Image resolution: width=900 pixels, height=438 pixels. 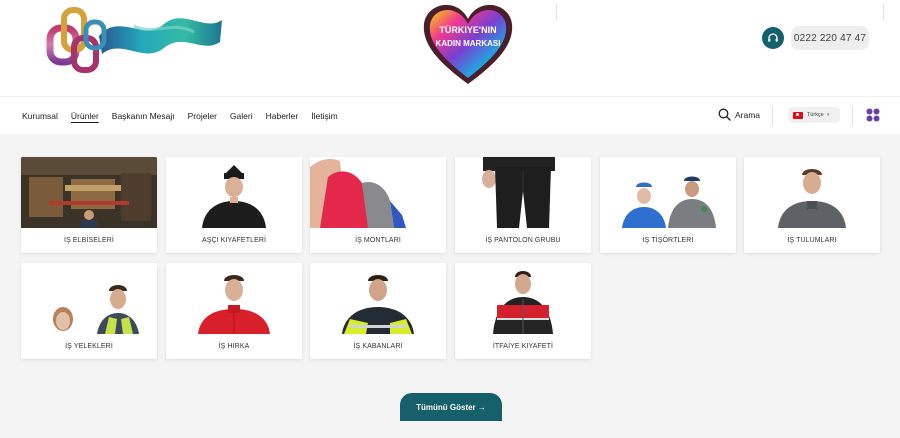 What do you see at coordinates (135, 40) in the screenshot?
I see `brand-logo` at bounding box center [135, 40].